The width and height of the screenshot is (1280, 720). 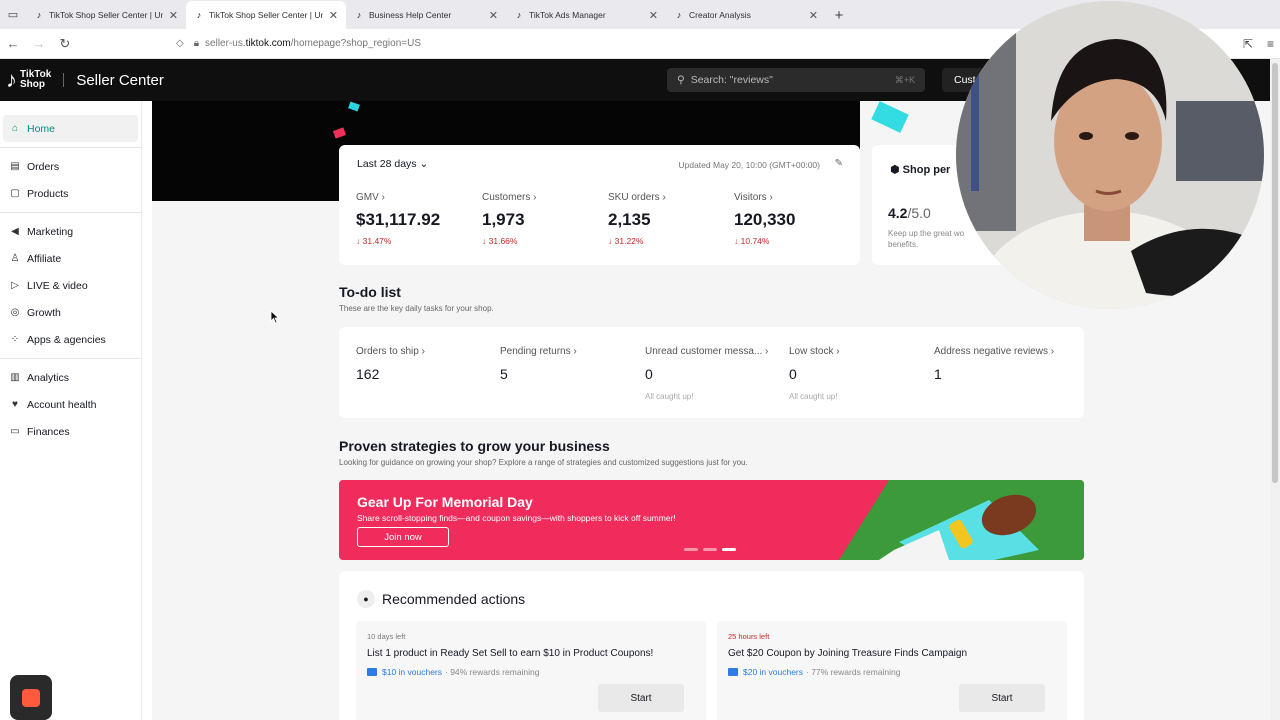 What do you see at coordinates (961, 520) in the screenshot?
I see `football-field-illustration` at bounding box center [961, 520].